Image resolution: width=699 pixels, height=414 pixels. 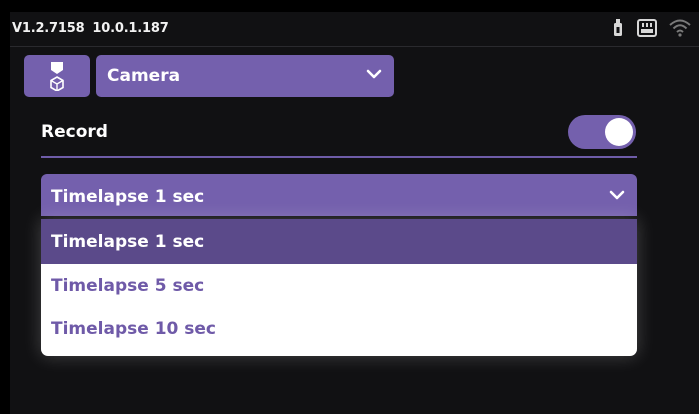 I want to click on firmware-version: V1.2.7158, so click(x=48, y=28).